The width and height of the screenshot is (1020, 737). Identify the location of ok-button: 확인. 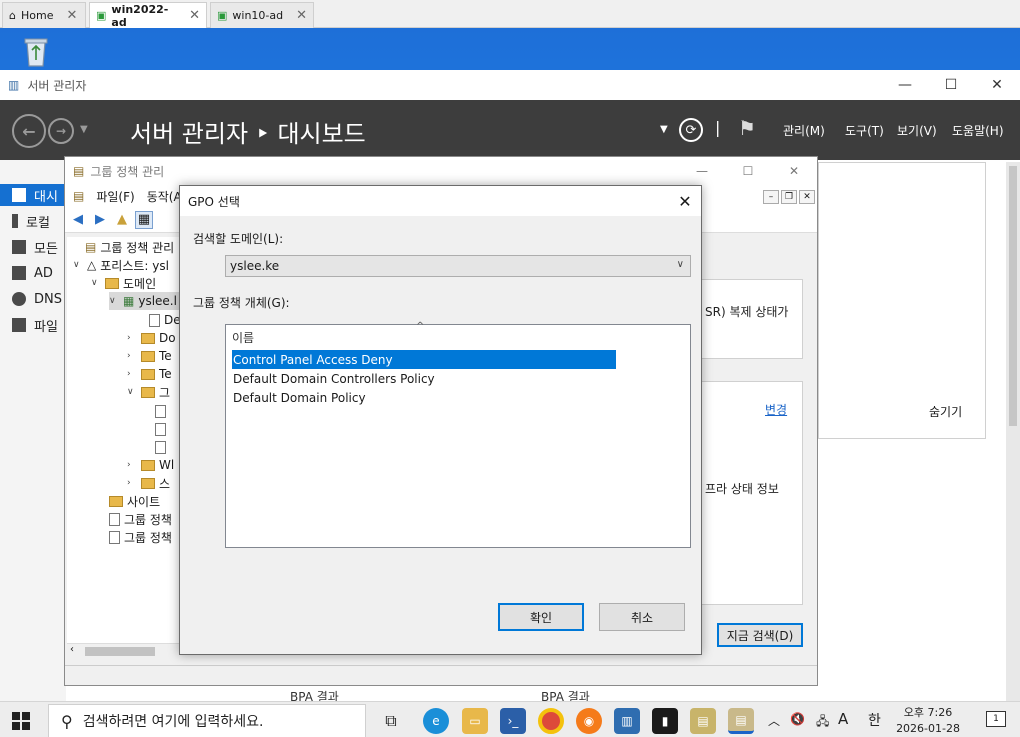
(541, 617).